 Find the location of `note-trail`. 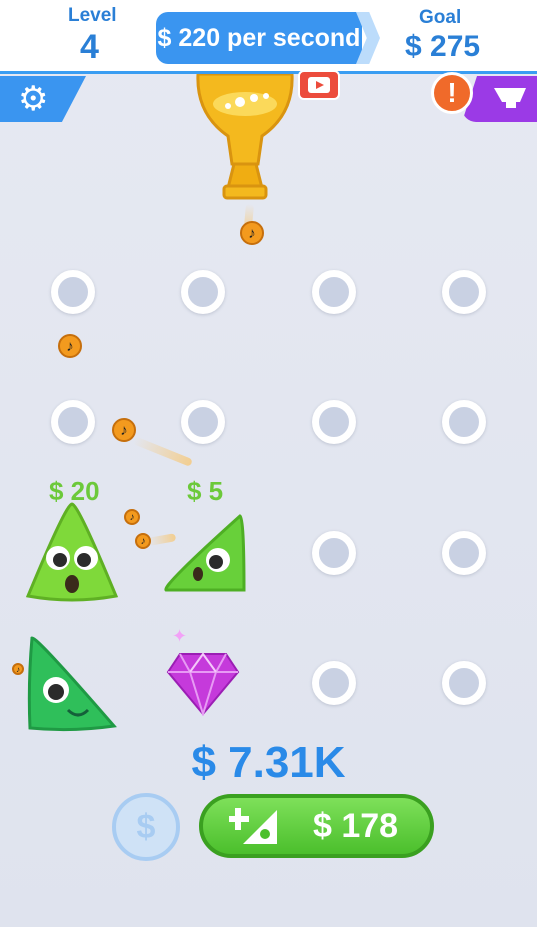

note-trail is located at coordinates (162, 451).